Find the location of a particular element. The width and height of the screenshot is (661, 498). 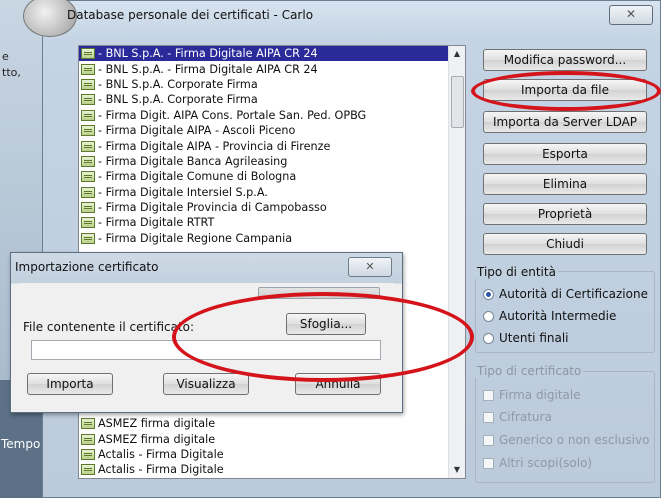

cert-type-other: Altri scopi(solo) is located at coordinates (537, 463).